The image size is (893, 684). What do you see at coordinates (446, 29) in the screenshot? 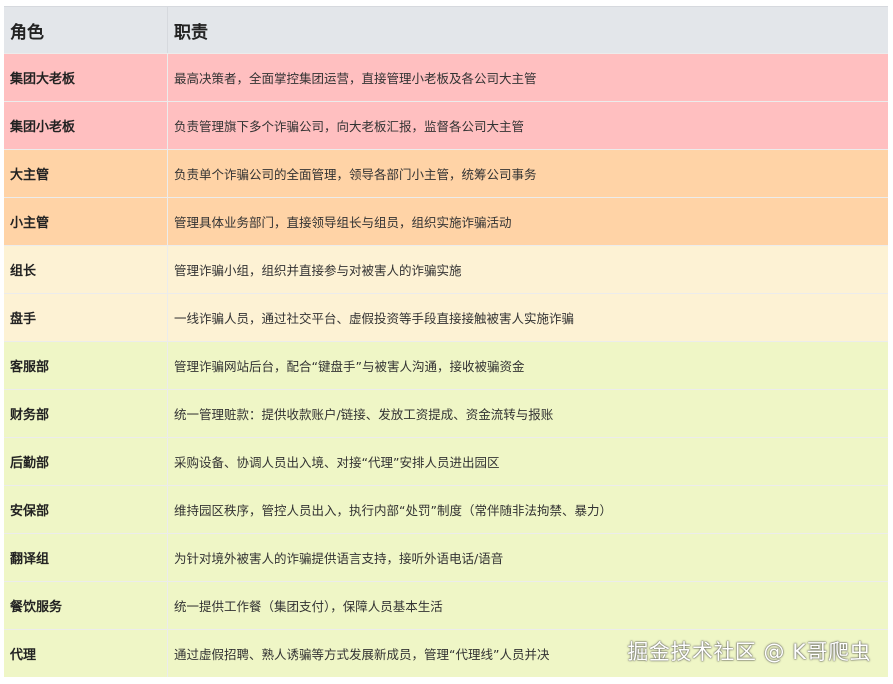
I see `table-header: 角色 职责` at bounding box center [446, 29].